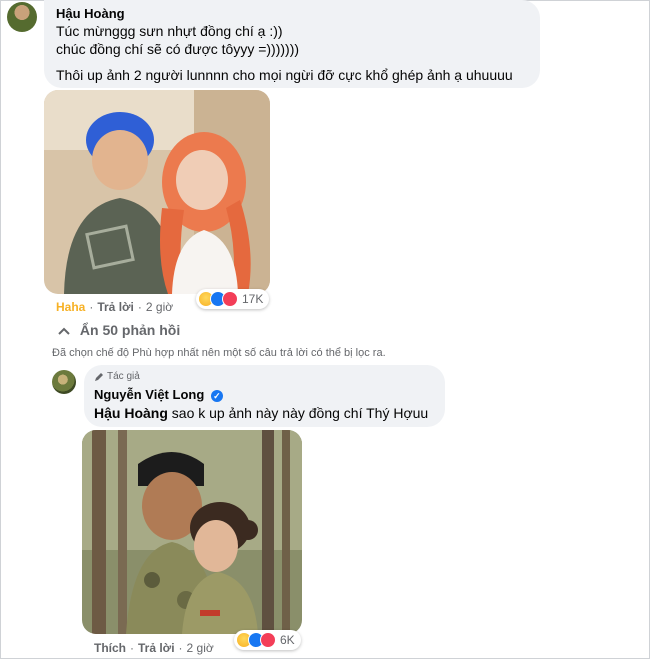 The image size is (650, 659). I want to click on reaction-summary-2: 6K, so click(267, 640).